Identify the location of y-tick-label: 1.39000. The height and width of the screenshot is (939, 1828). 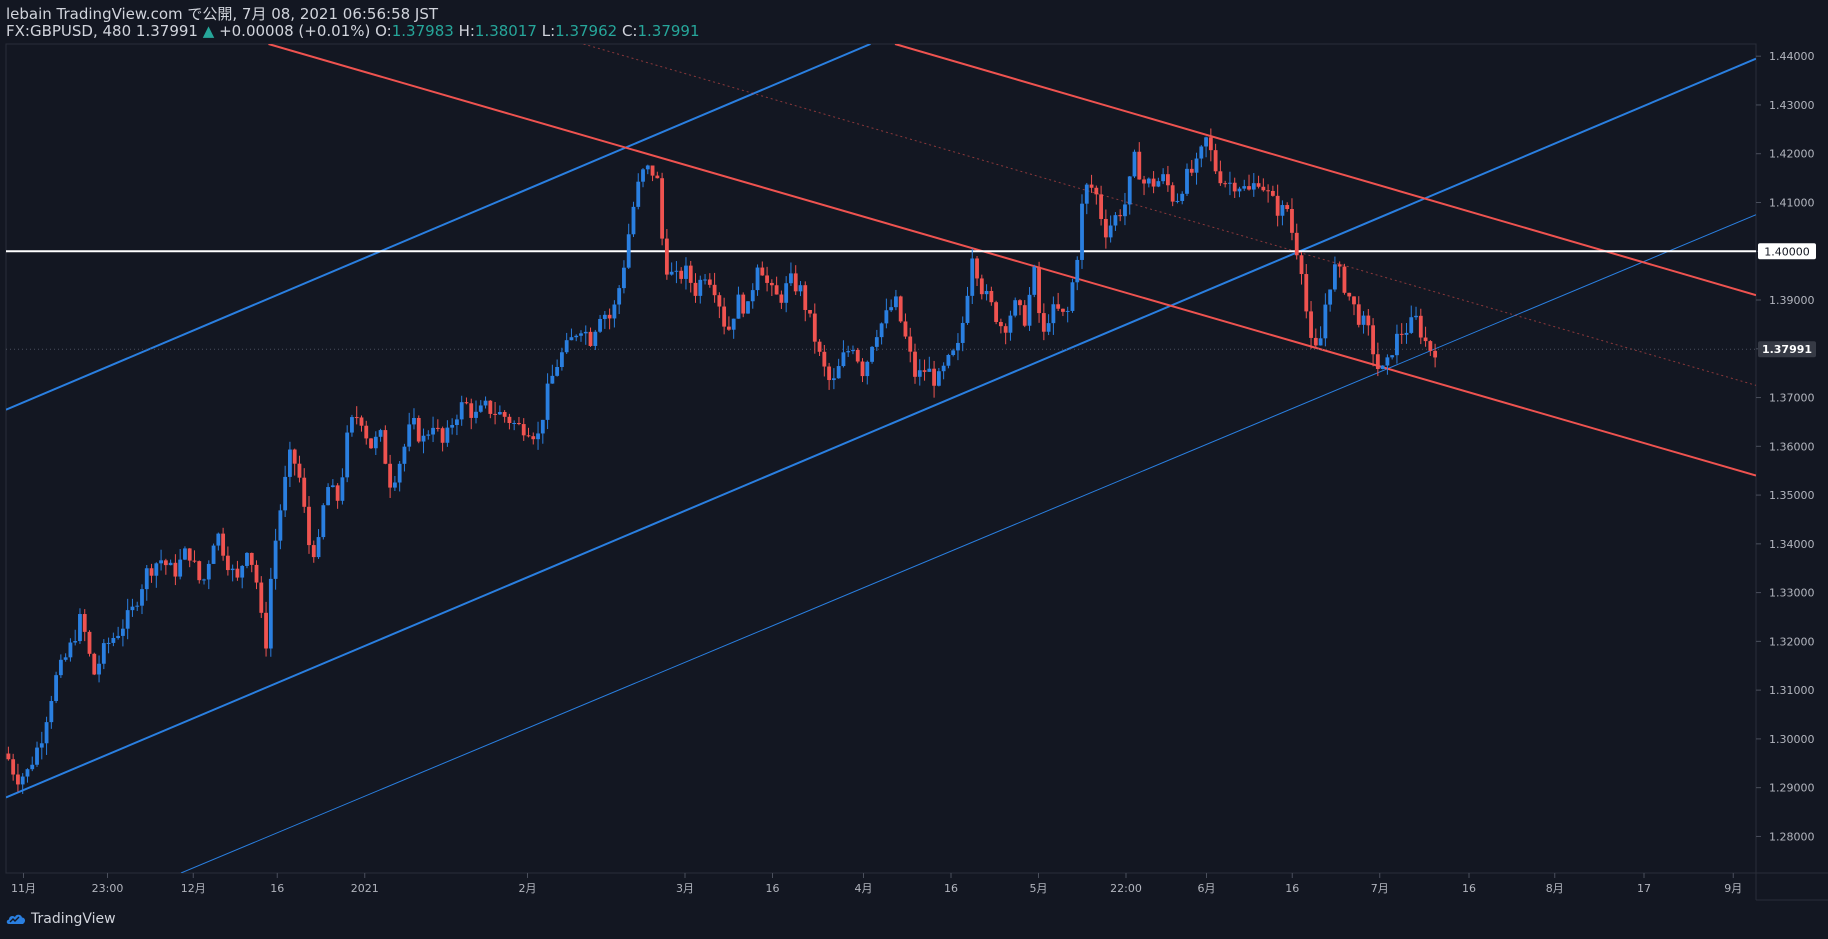
(1792, 300).